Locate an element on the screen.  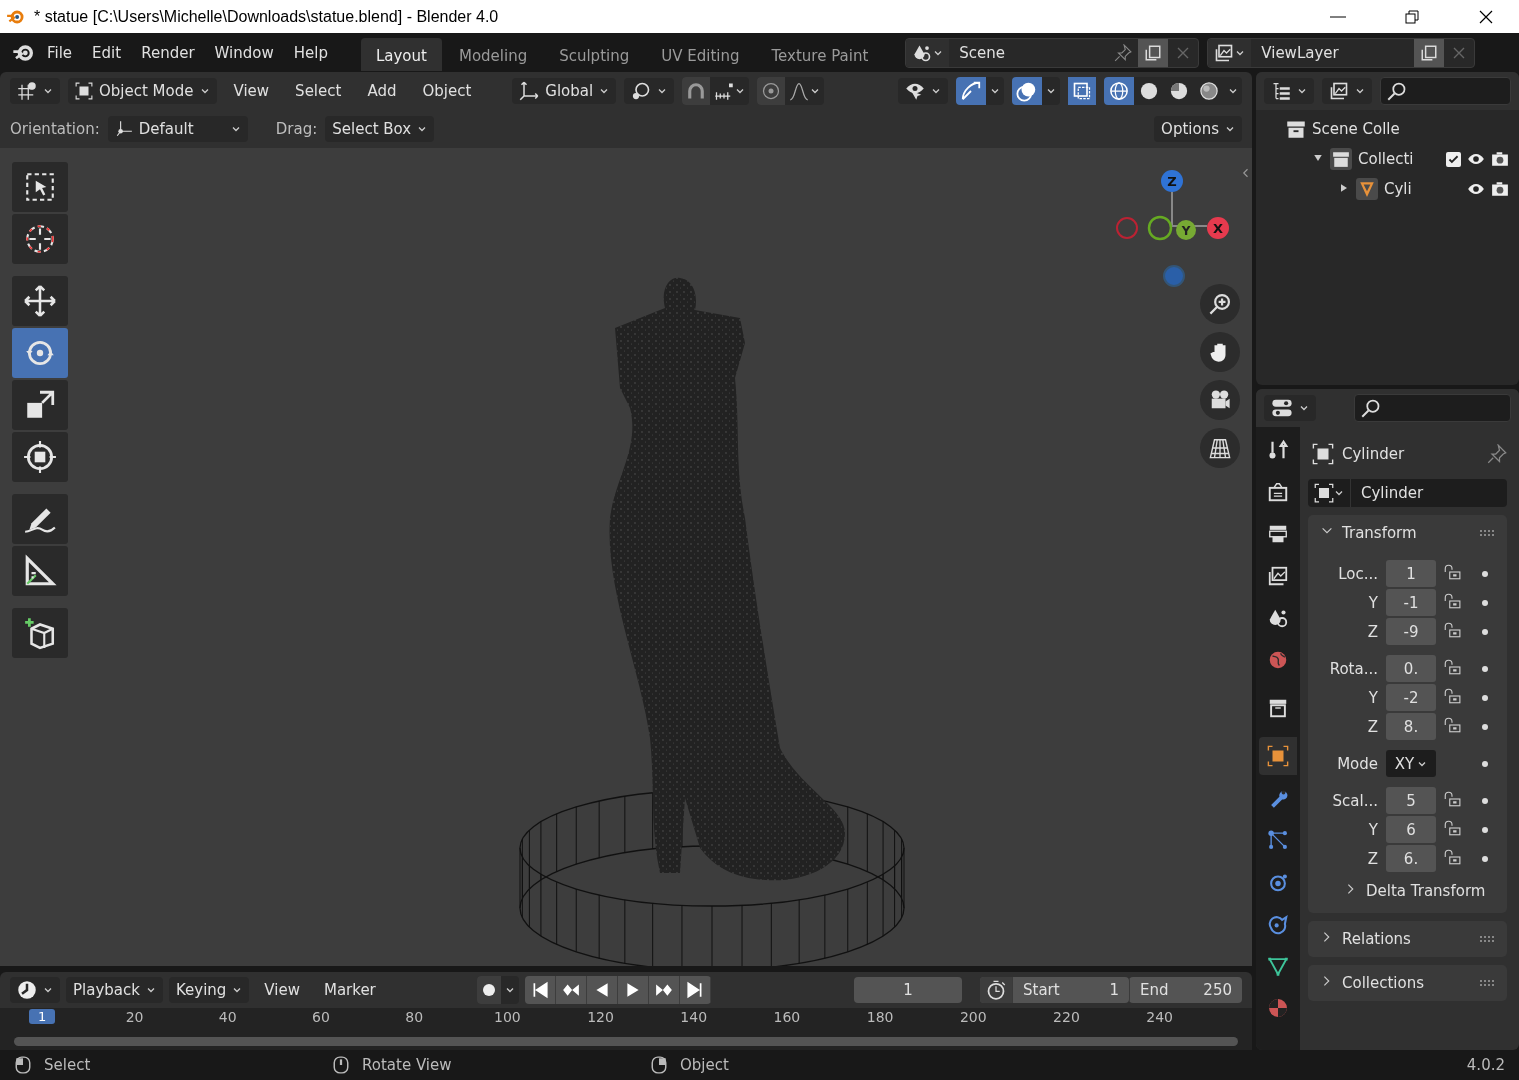
number-field: 0. is located at coordinates (1411, 668).